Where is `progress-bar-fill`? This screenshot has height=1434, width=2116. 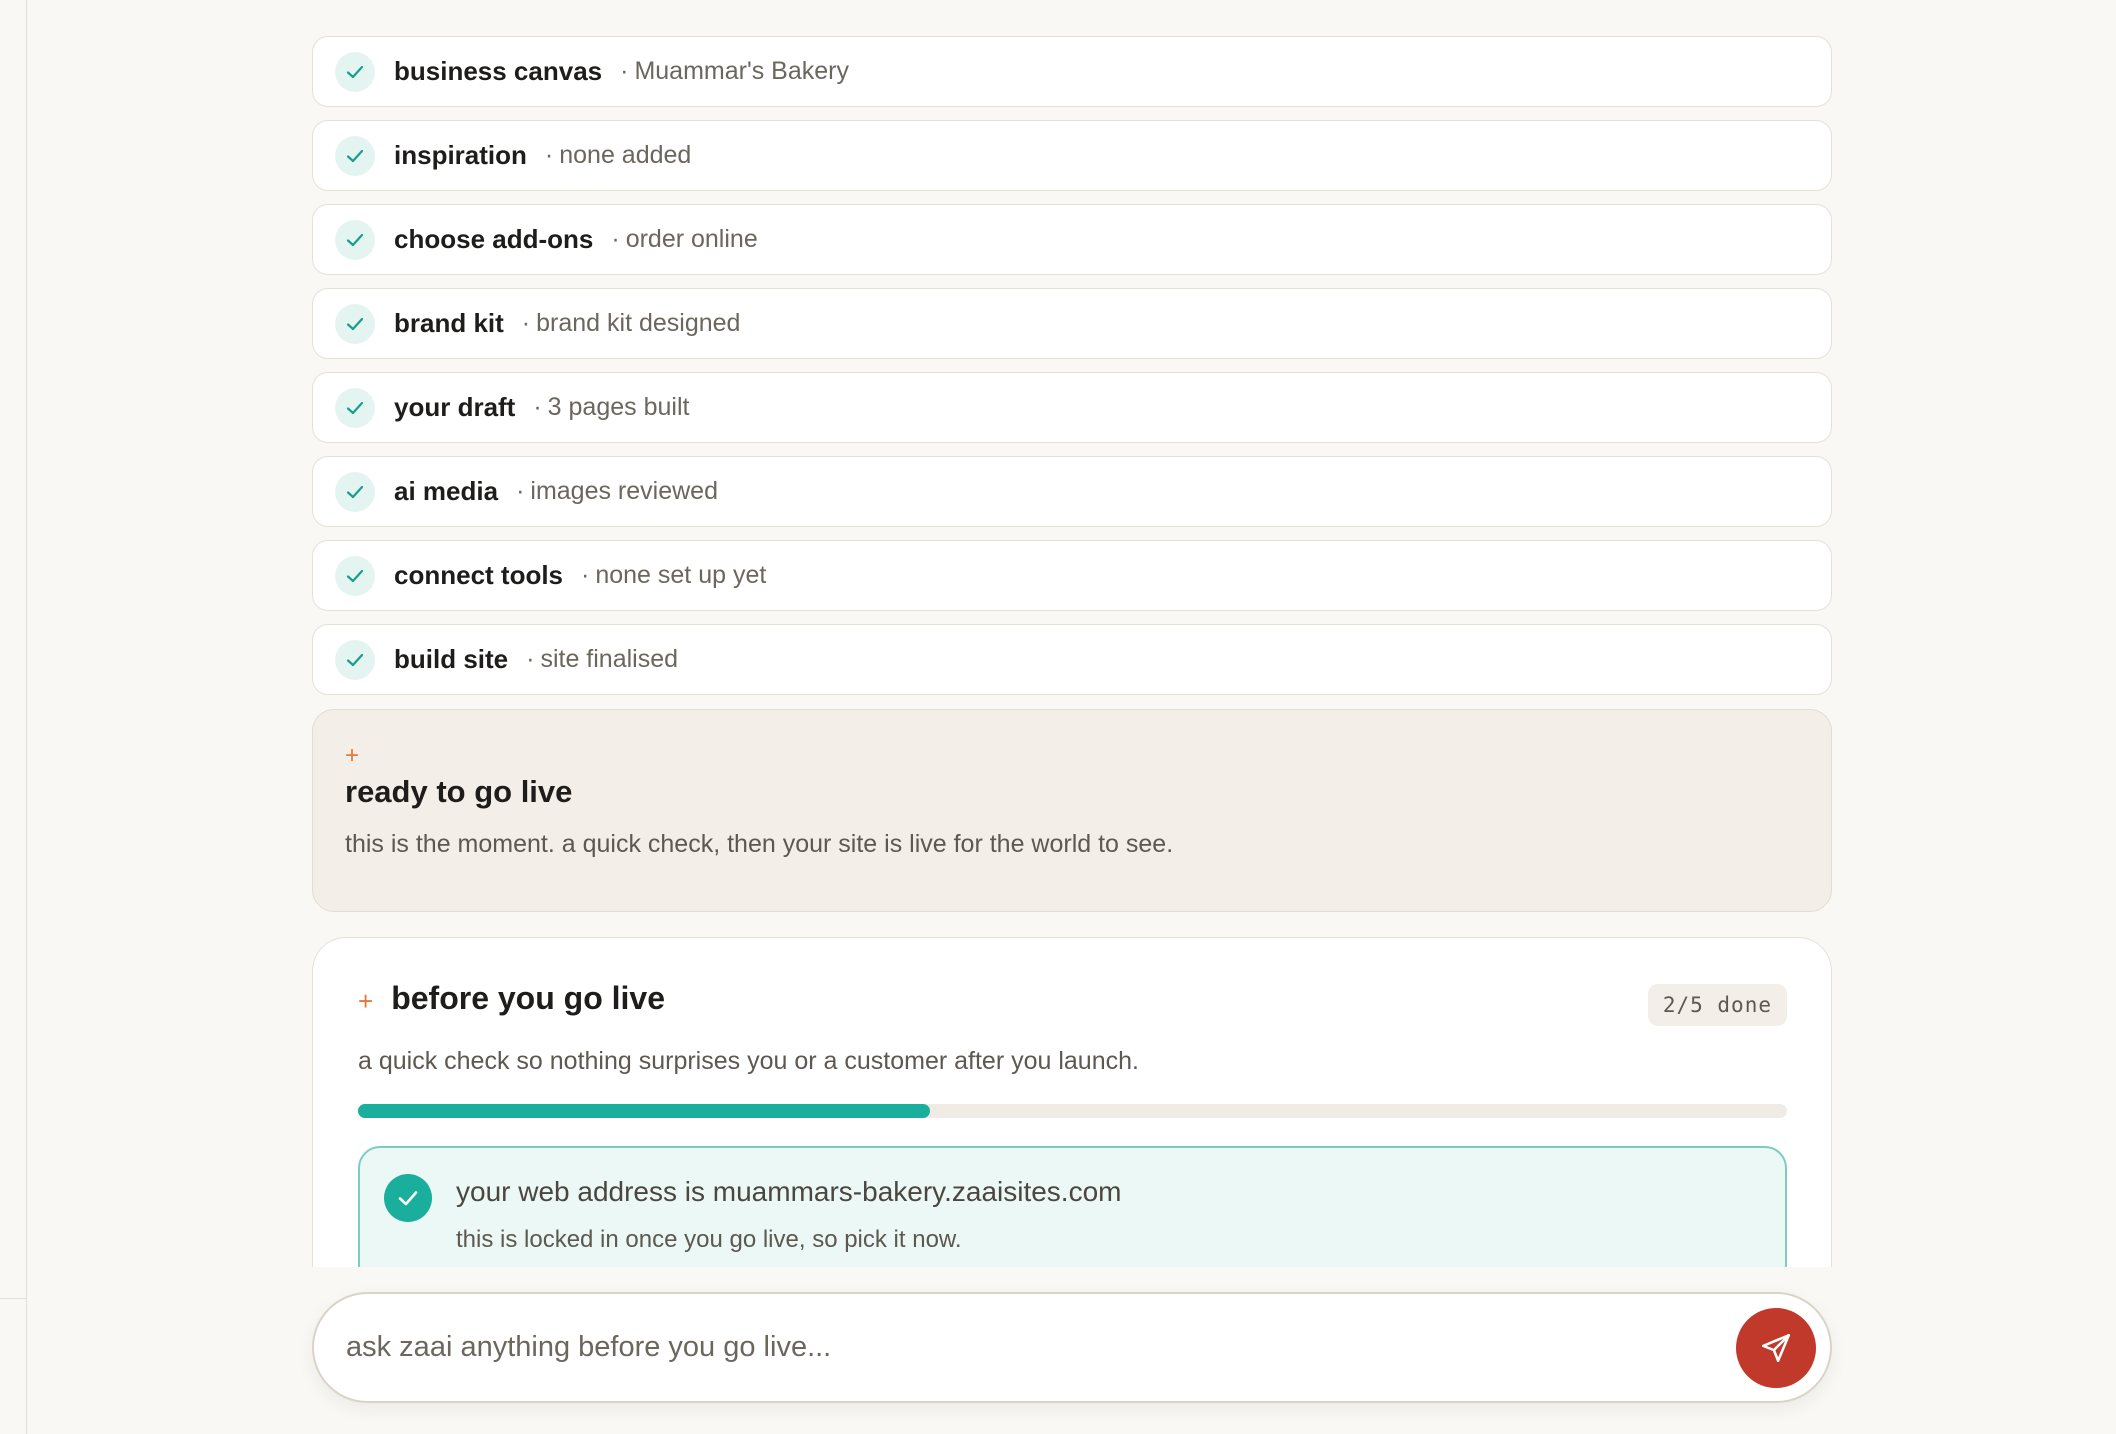
progress-bar-fill is located at coordinates (644, 1111).